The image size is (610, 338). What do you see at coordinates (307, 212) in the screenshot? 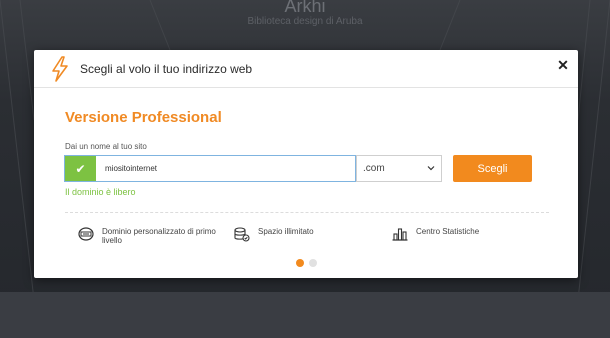
I see `divider` at bounding box center [307, 212].